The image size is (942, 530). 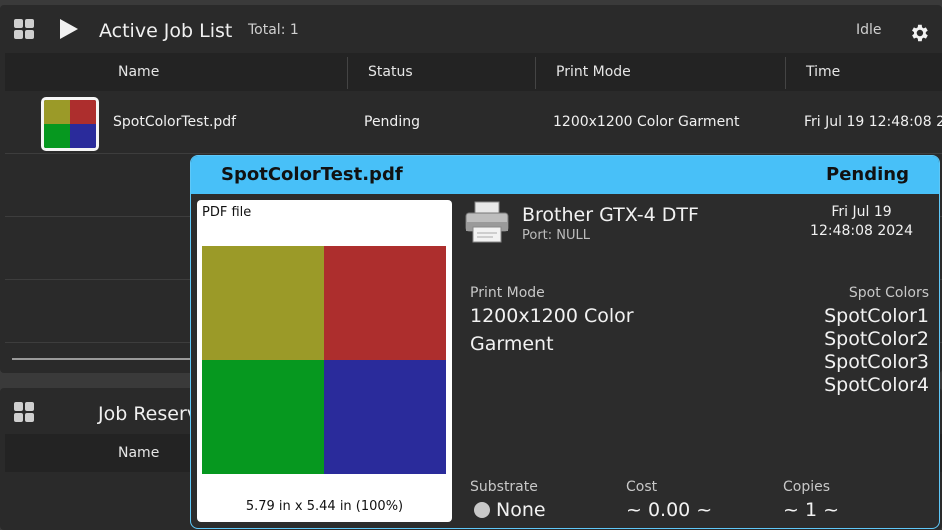 What do you see at coordinates (273, 30) in the screenshot?
I see `total-count: Total: 1` at bounding box center [273, 30].